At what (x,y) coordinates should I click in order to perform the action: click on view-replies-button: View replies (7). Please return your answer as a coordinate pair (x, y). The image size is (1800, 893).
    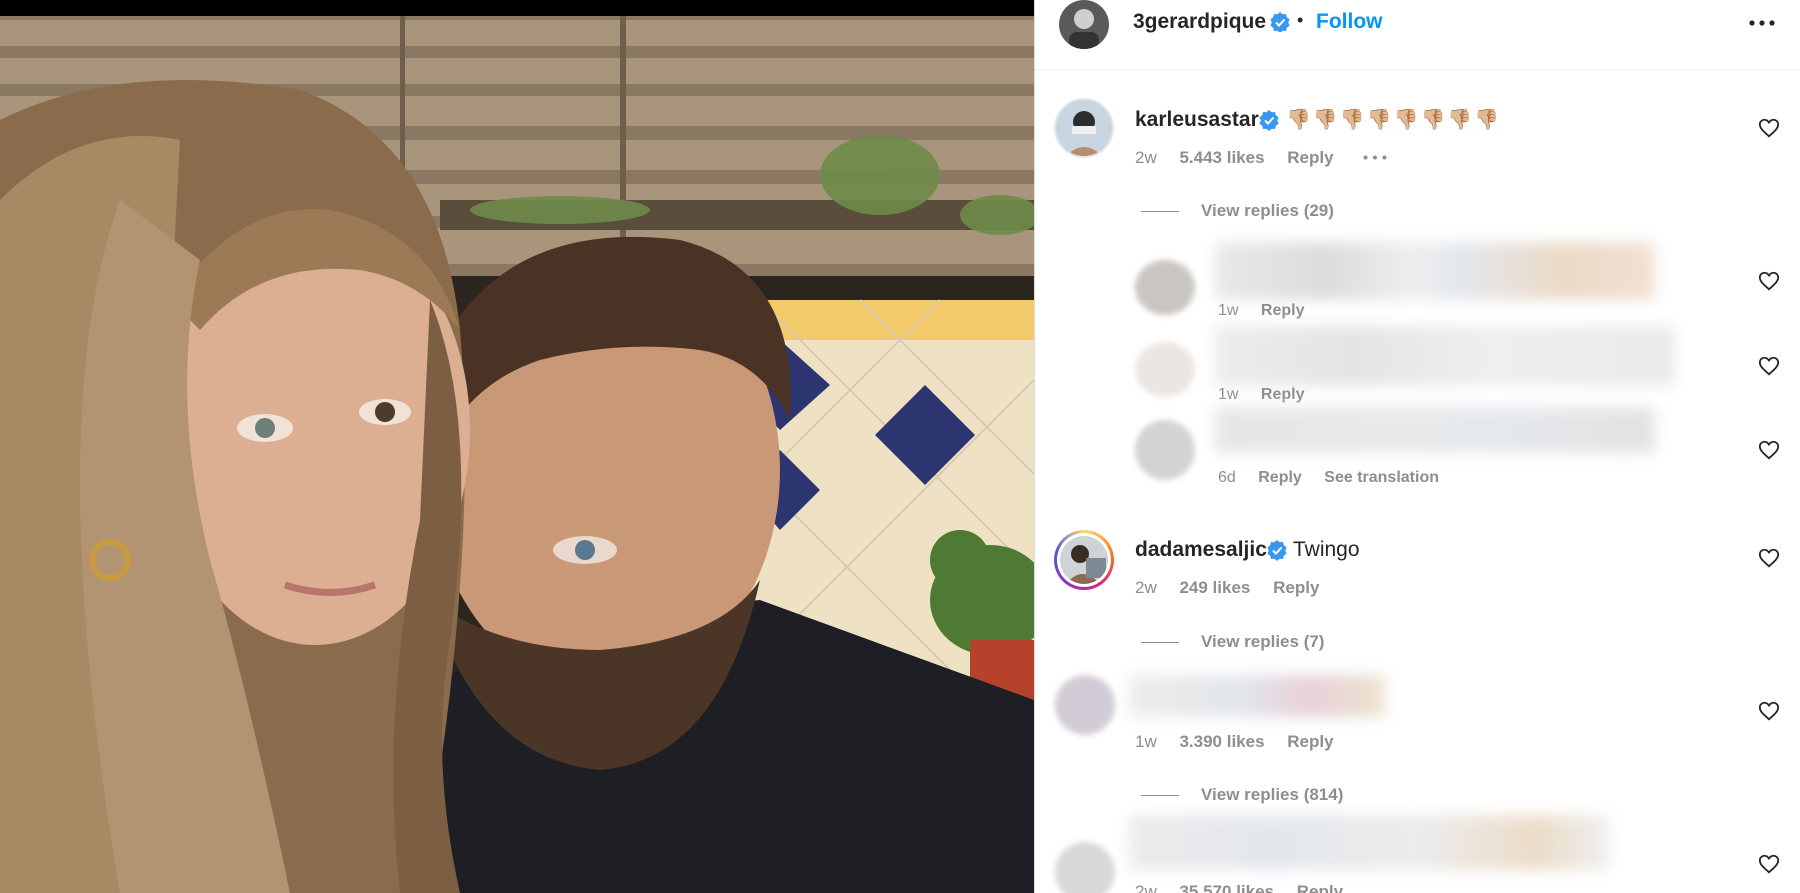
    Looking at the image, I should click on (1232, 642).